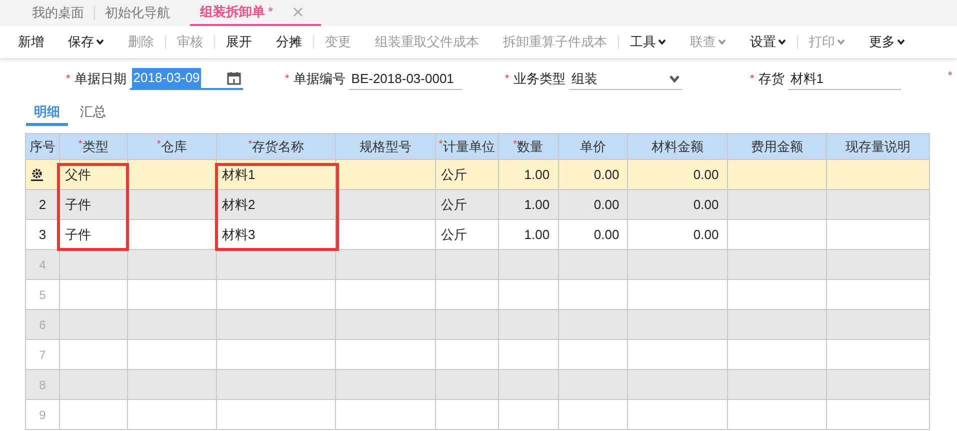  I want to click on column-title: 材料金额, so click(677, 146).